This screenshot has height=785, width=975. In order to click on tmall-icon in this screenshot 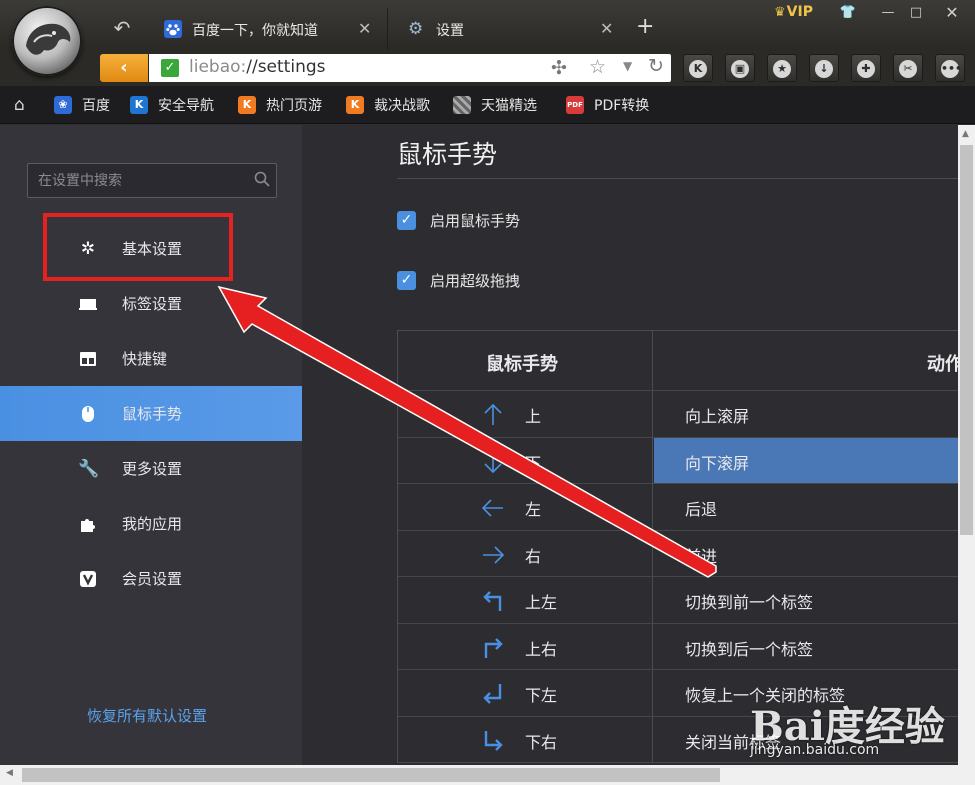, I will do `click(462, 105)`.